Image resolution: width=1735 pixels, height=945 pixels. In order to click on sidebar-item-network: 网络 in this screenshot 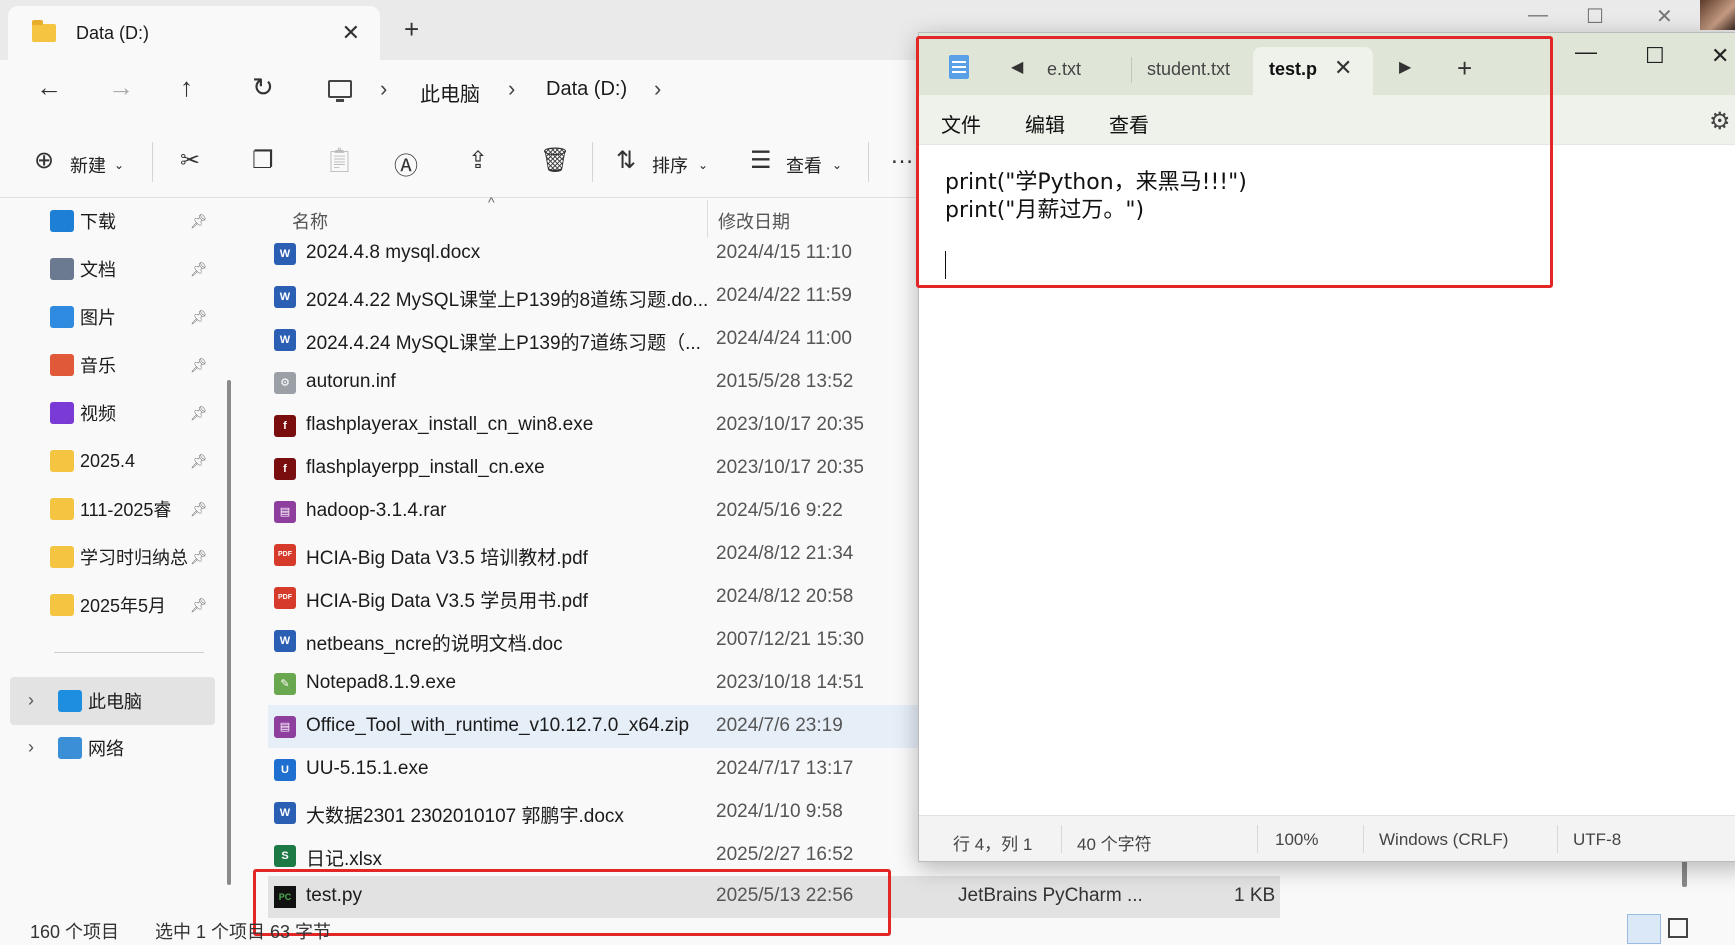, I will do `click(91, 748)`.